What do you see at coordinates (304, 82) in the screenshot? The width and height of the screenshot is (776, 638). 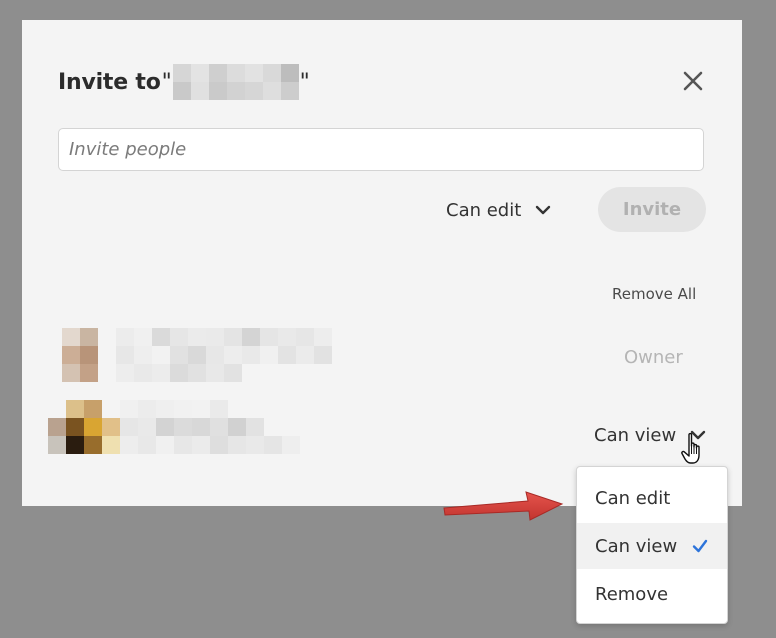 I see `title-quote-close: "` at bounding box center [304, 82].